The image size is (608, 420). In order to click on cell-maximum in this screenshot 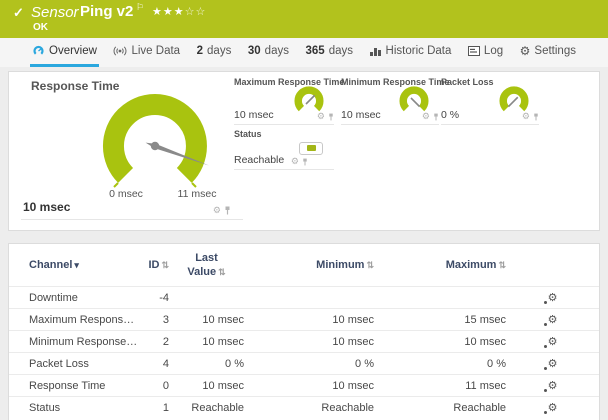, I will do `click(440, 297)`.